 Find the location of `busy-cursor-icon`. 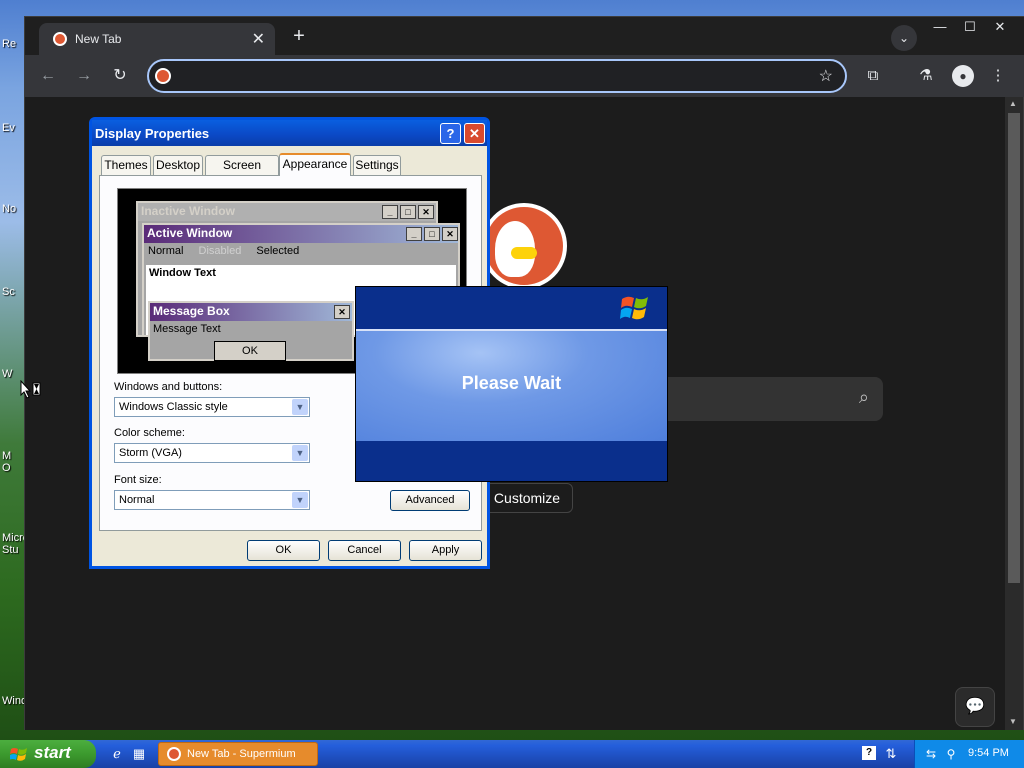

busy-cursor-icon is located at coordinates (30, 389).